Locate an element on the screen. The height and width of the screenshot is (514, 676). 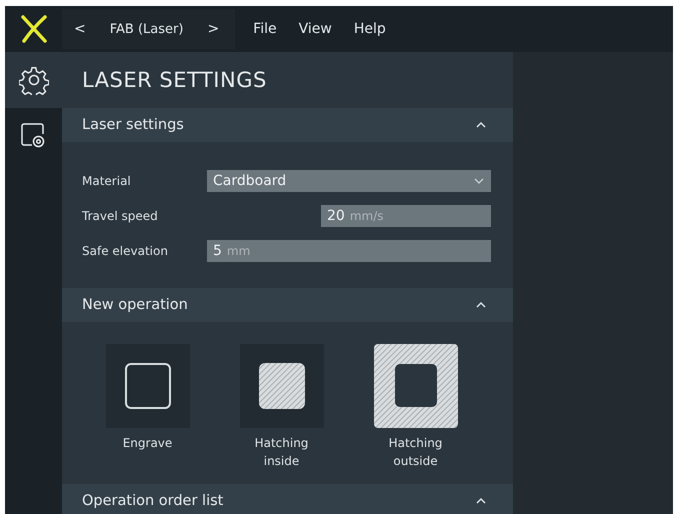
menu-item: File is located at coordinates (265, 29).